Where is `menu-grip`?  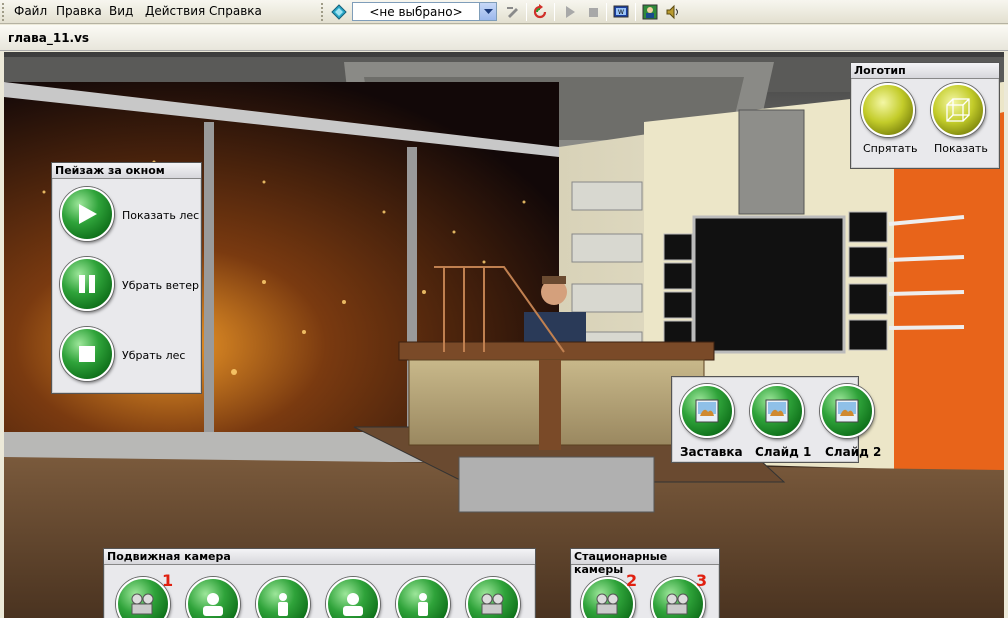 menu-grip is located at coordinates (4, 12).